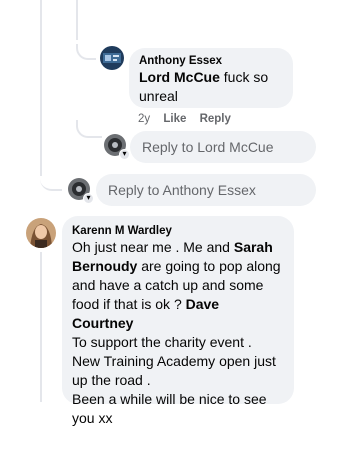 The width and height of the screenshot is (350, 450). I want to click on avatar-karenn-wardley, so click(41, 233).